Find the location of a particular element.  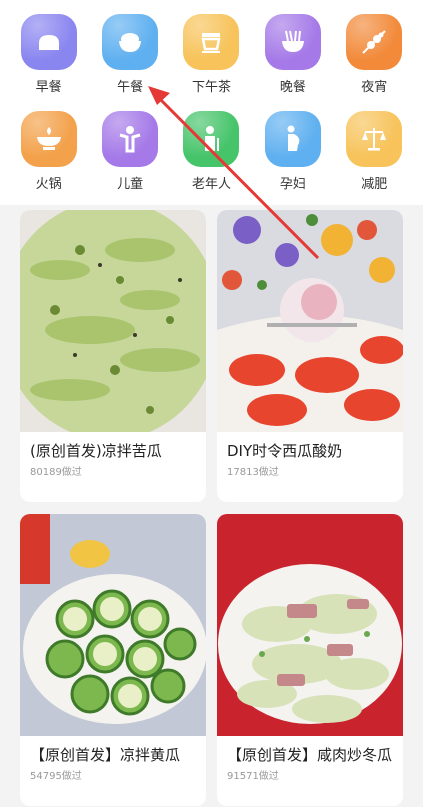

recipe-info: DIY时令西瓜酸奶 17813做过 is located at coordinates (310, 467).